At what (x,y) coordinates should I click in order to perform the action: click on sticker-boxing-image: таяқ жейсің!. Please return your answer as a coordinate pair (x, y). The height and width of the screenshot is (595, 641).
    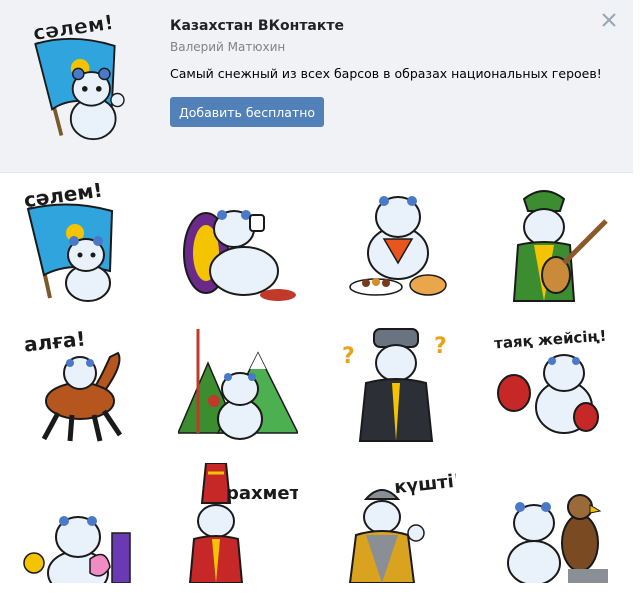
    Looking at the image, I should click on (550, 380).